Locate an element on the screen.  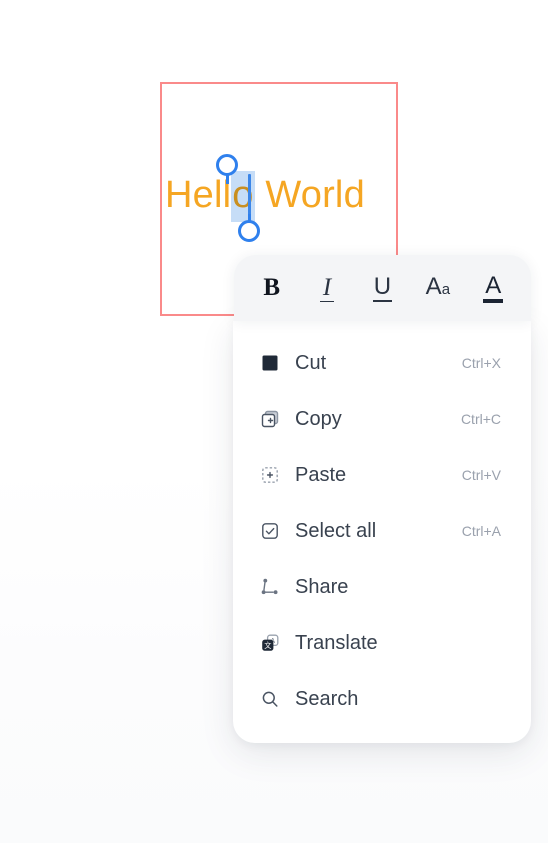
bold-icon: B is located at coordinates (272, 287).